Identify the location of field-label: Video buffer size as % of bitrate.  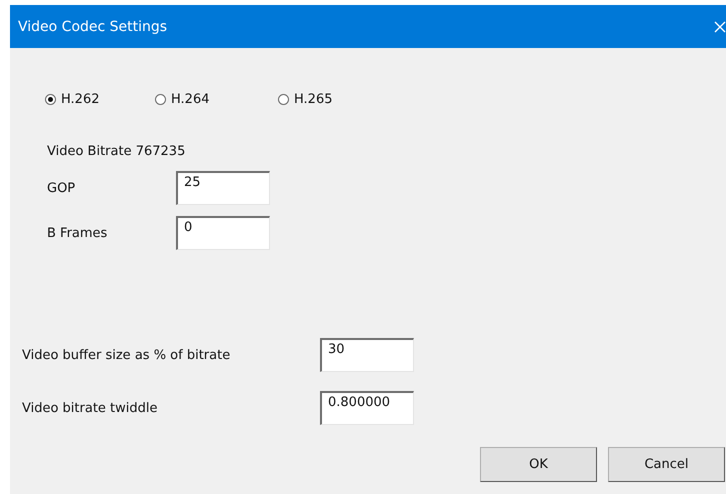
(127, 355).